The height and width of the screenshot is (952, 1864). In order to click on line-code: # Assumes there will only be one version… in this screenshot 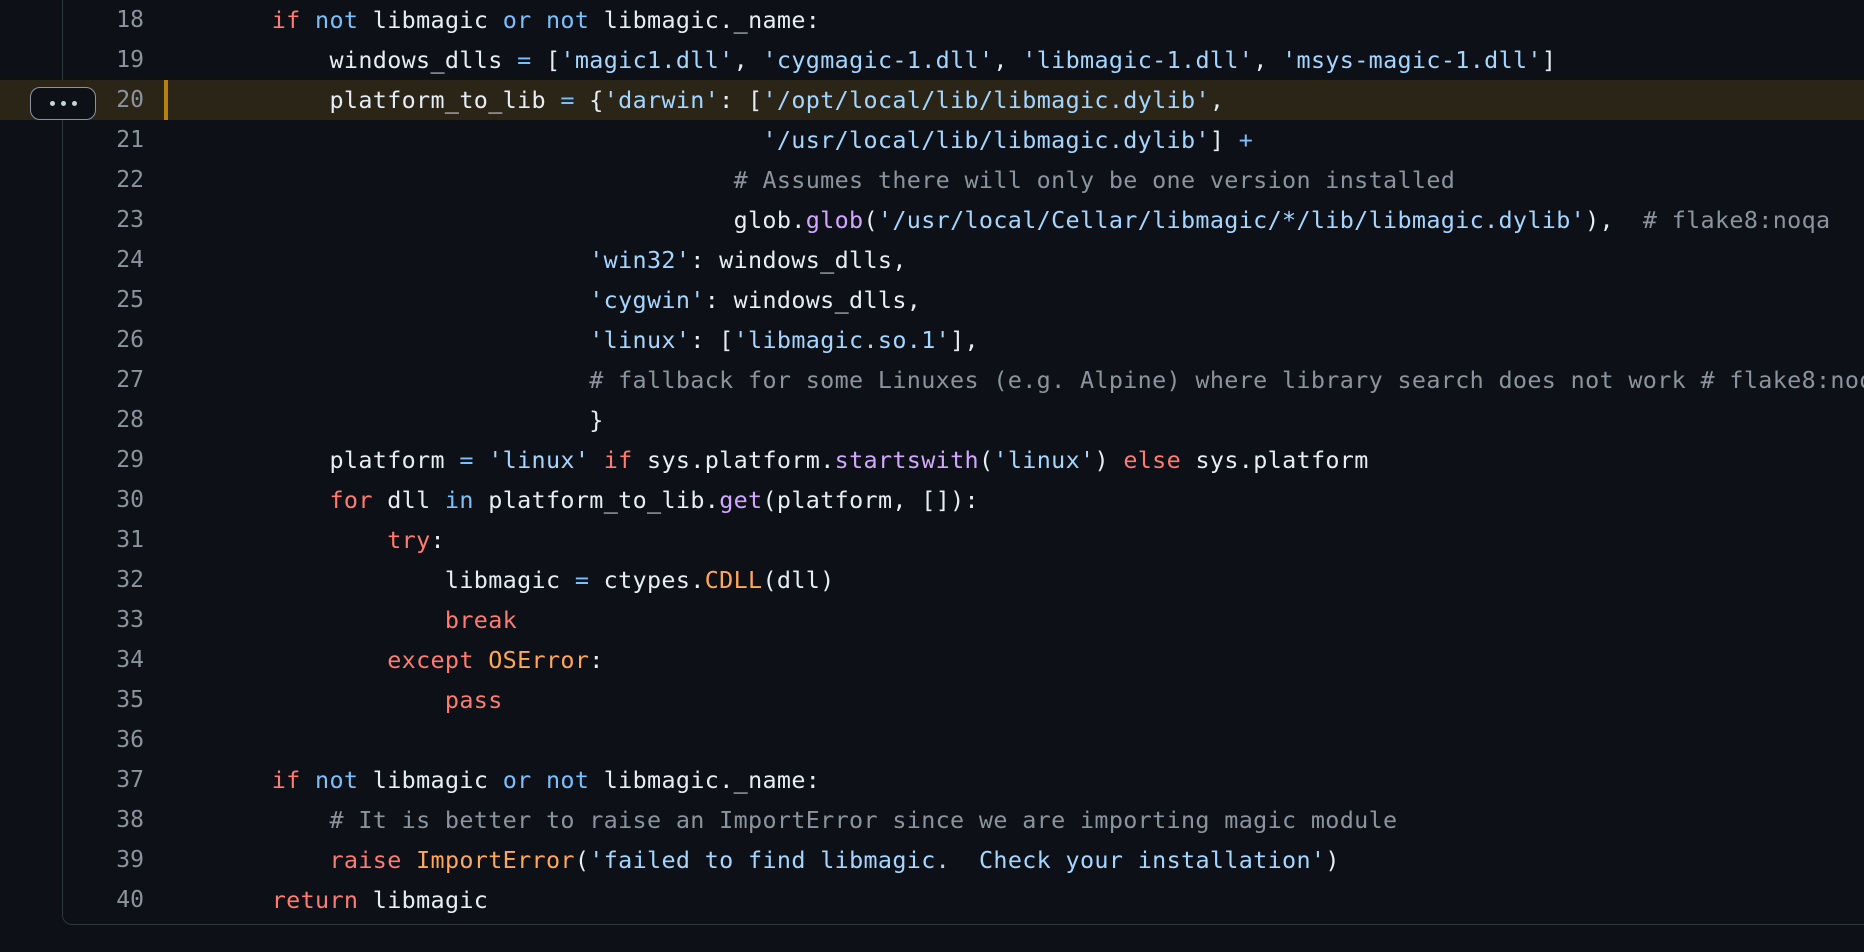, I will do `click(834, 180)`.